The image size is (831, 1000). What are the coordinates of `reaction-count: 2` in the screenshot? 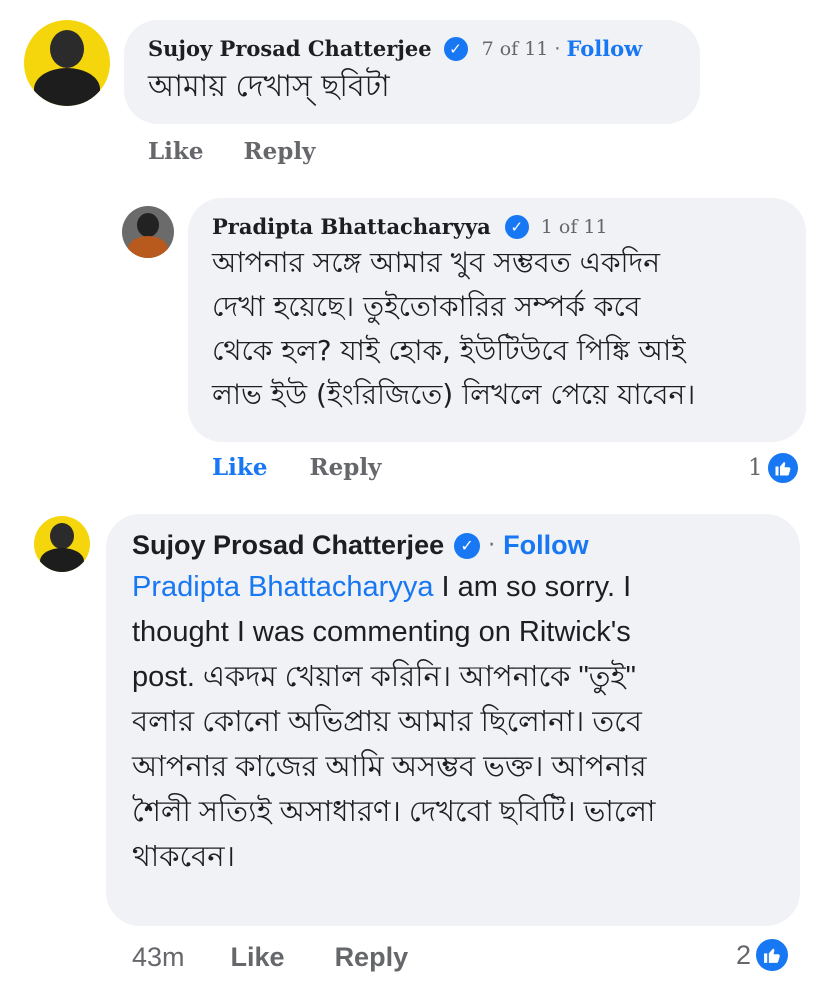 It's located at (744, 954).